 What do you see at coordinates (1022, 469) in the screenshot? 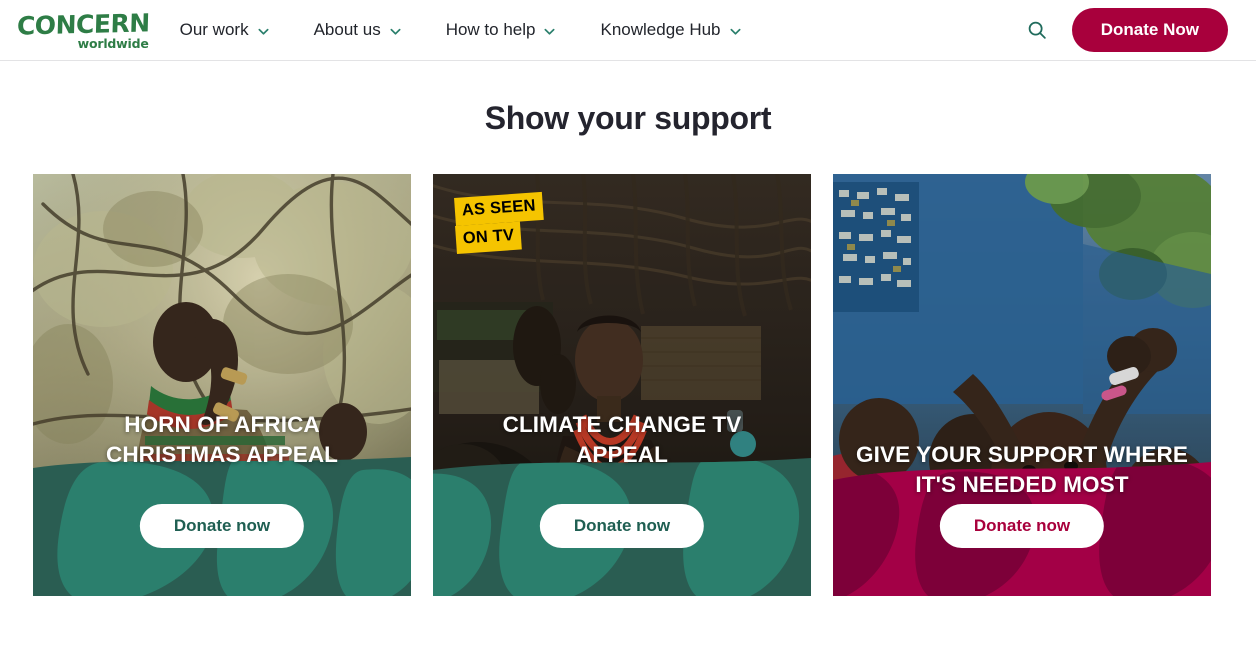
I see `card-title: GIVE YOUR SUPPORT WHERE IT'S NEEDED MOST` at bounding box center [1022, 469].